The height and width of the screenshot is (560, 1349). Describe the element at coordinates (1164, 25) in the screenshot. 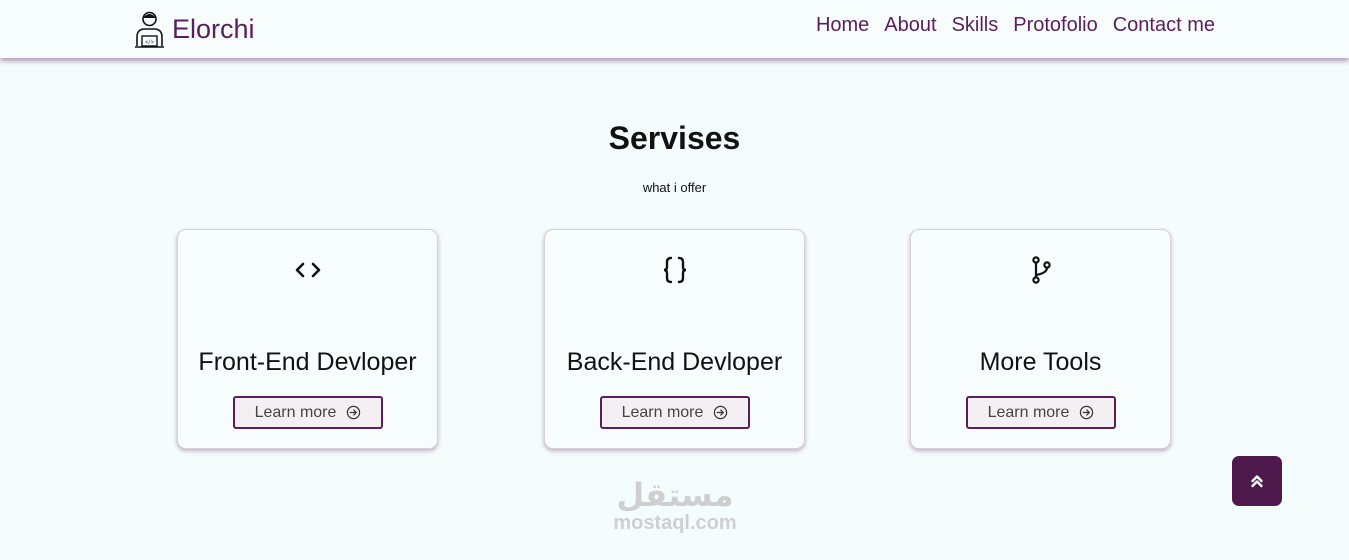

I see `nav-contact: Contact me` at that location.